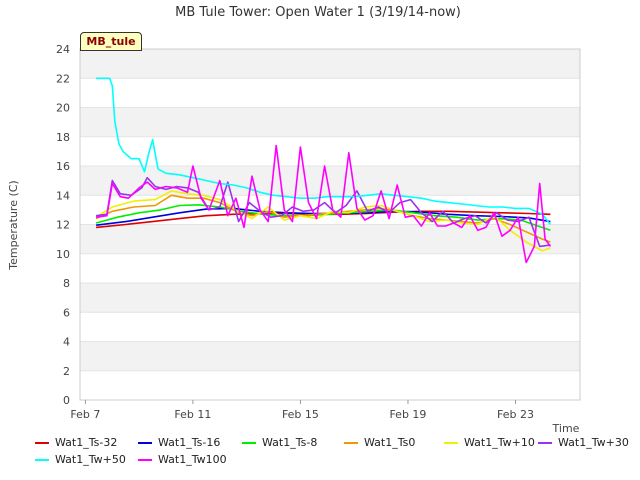 The width and height of the screenshot is (640, 480). Describe the element at coordinates (63, 166) in the screenshot. I see `y-tick-label: 16` at that location.